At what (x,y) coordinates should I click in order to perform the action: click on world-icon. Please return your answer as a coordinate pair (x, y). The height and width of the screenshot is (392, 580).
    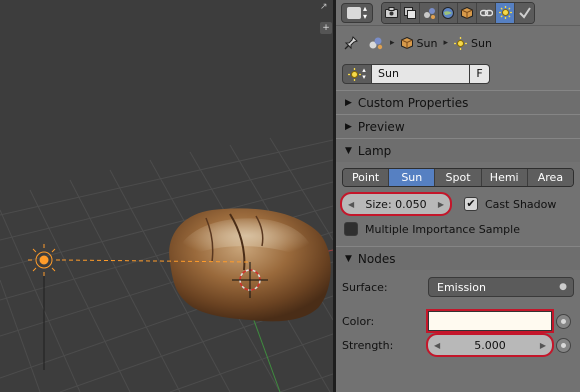
    Looking at the image, I should click on (448, 12).